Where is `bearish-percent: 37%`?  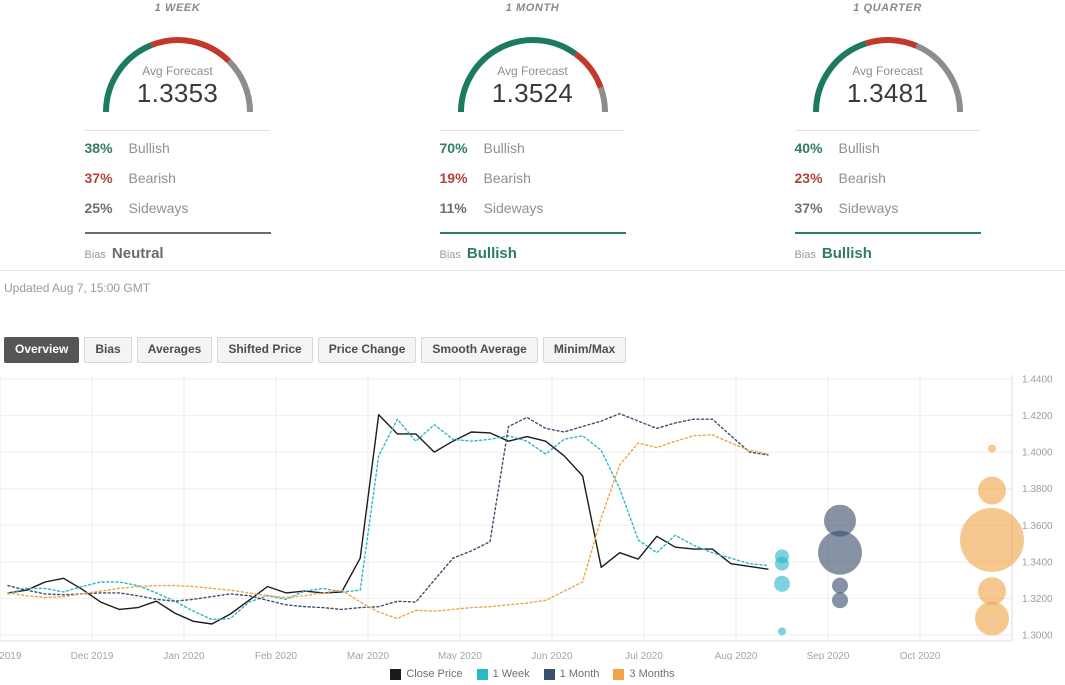
bearish-percent: 37% is located at coordinates (98, 178).